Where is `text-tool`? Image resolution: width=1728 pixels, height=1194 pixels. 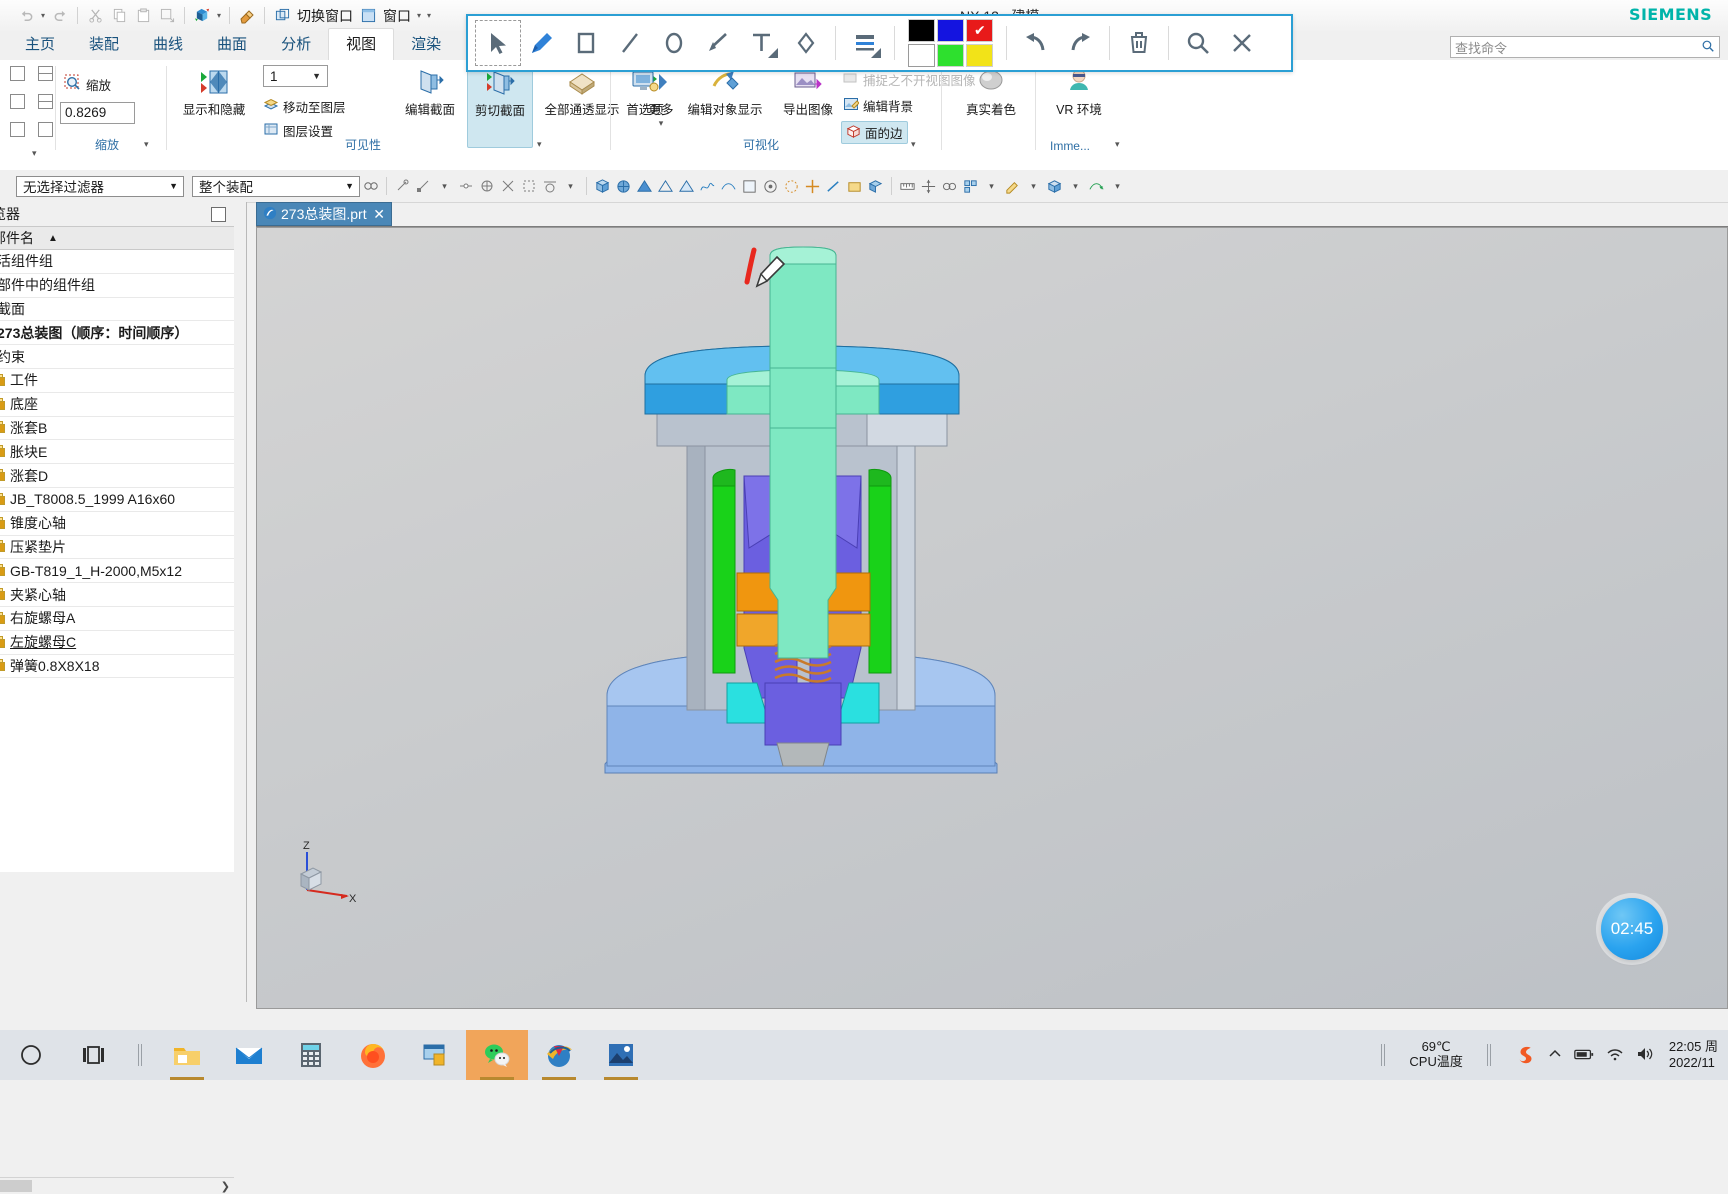 text-tool is located at coordinates (762, 43).